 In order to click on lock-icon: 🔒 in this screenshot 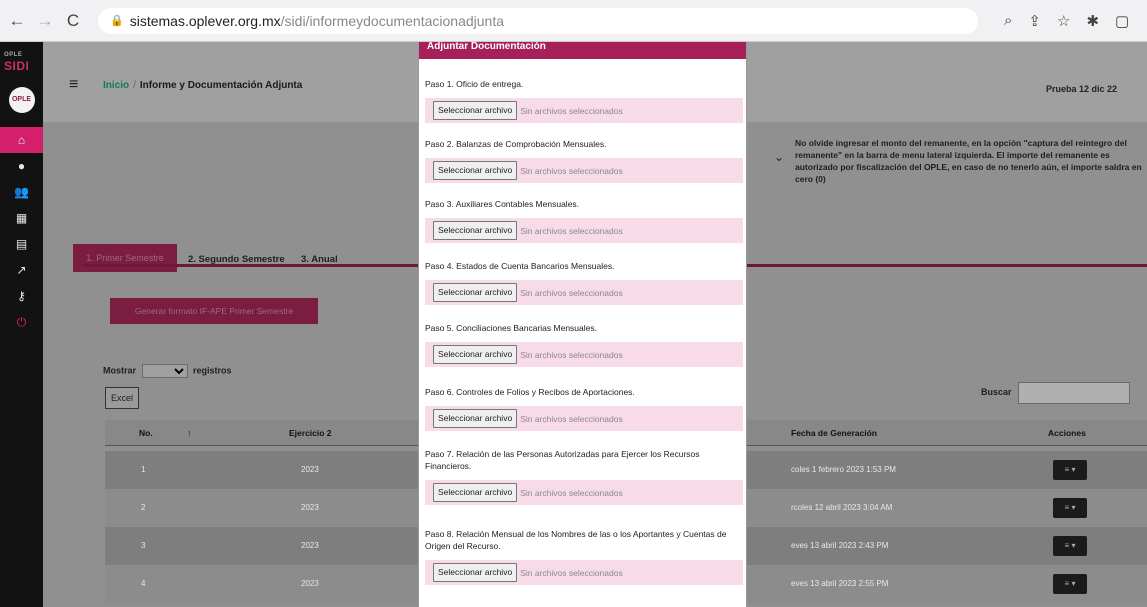, I will do `click(117, 21)`.